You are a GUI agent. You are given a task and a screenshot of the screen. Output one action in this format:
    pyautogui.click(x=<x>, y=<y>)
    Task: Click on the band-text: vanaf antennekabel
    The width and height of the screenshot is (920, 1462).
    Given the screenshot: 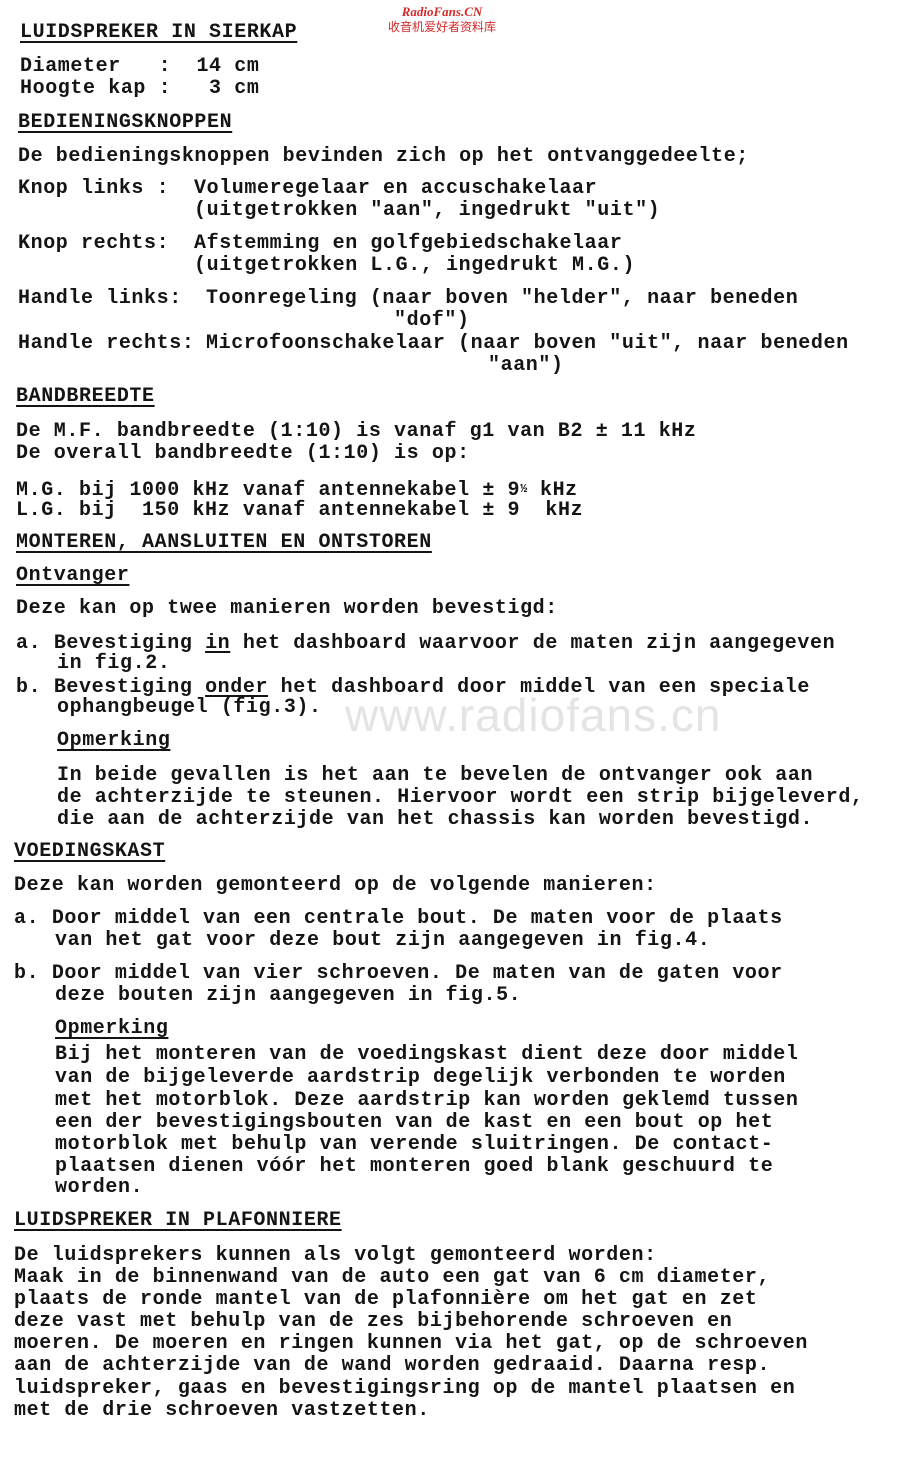 What is the action you would take?
    pyautogui.click(x=356, y=510)
    